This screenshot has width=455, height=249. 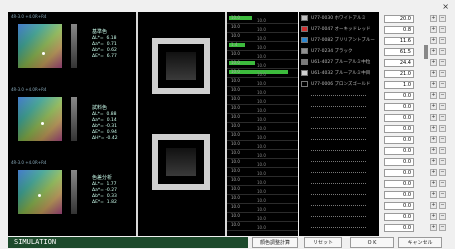 What do you see at coordinates (426, 52) in the screenshot?
I see `scrollbar-thumb` at bounding box center [426, 52].